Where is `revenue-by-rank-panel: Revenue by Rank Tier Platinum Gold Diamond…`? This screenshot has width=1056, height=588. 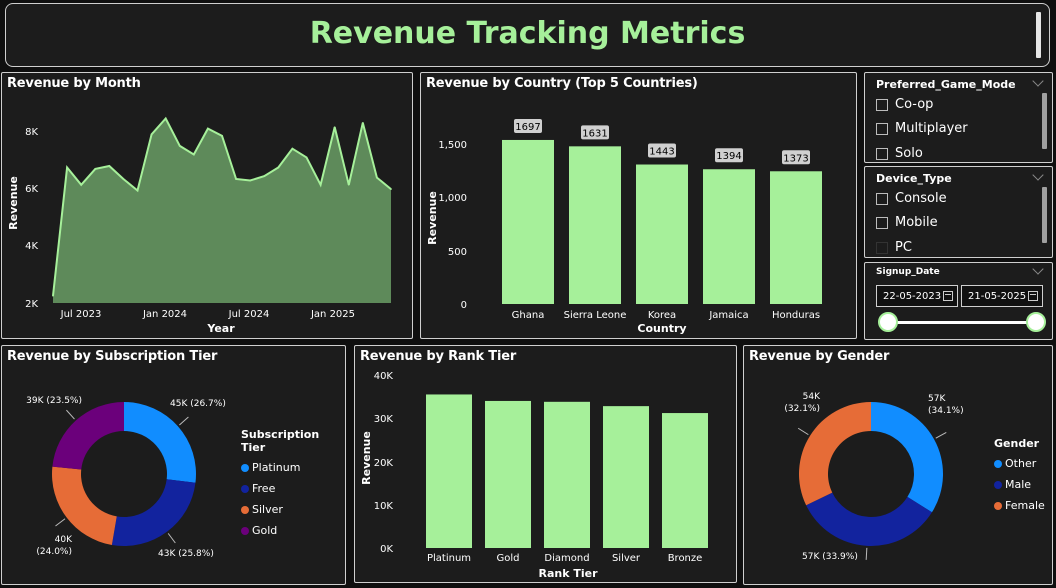 revenue-by-rank-panel: Revenue by Rank Tier Platinum Gold Diamond… is located at coordinates (545, 464).